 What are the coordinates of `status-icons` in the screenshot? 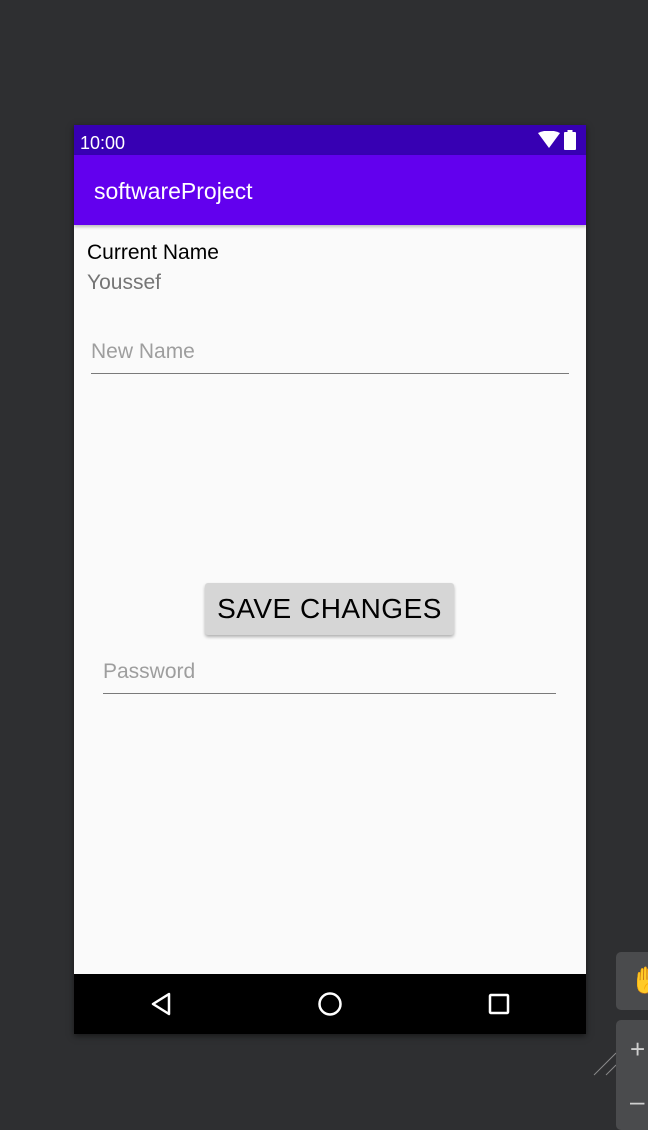 It's located at (557, 140).